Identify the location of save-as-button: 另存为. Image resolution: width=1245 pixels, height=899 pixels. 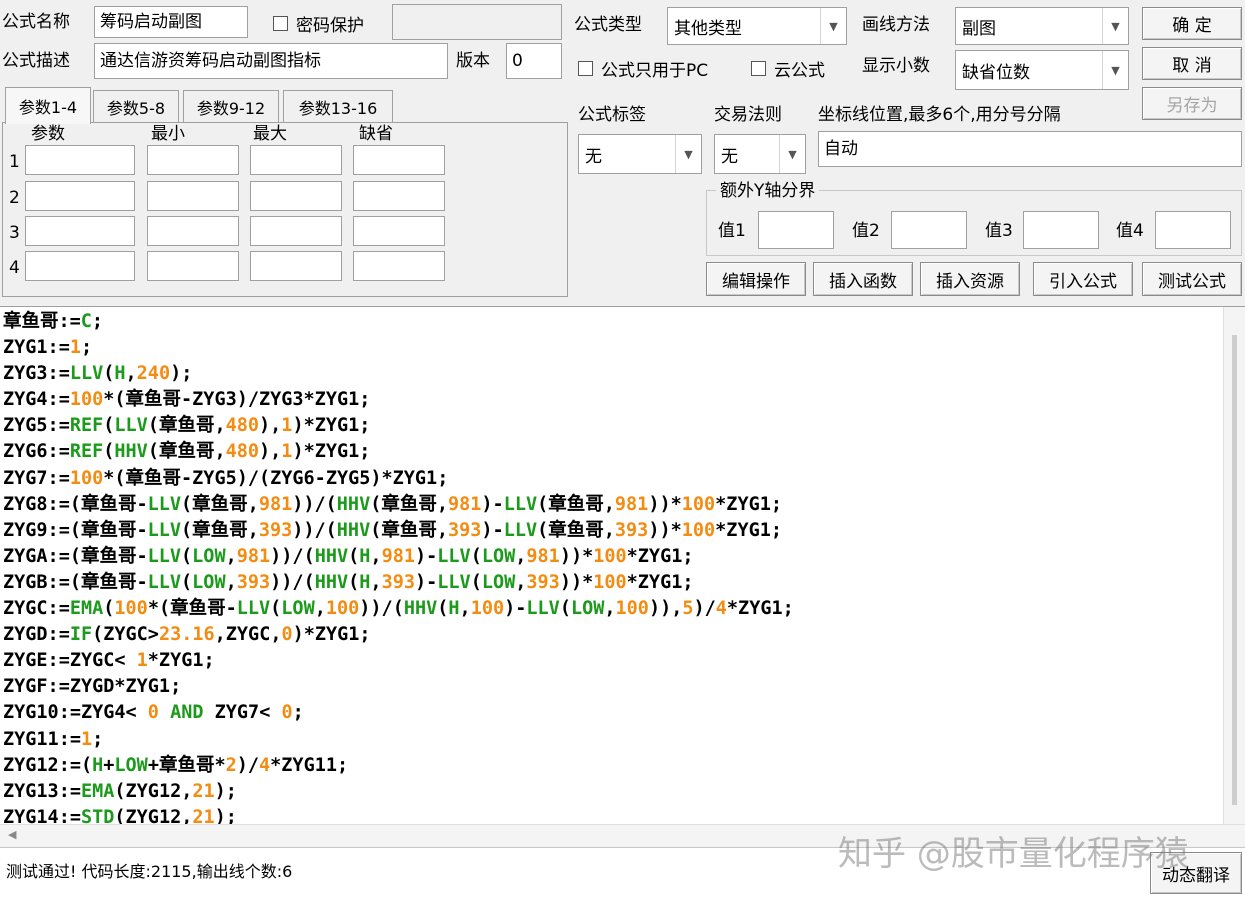
(1192, 103).